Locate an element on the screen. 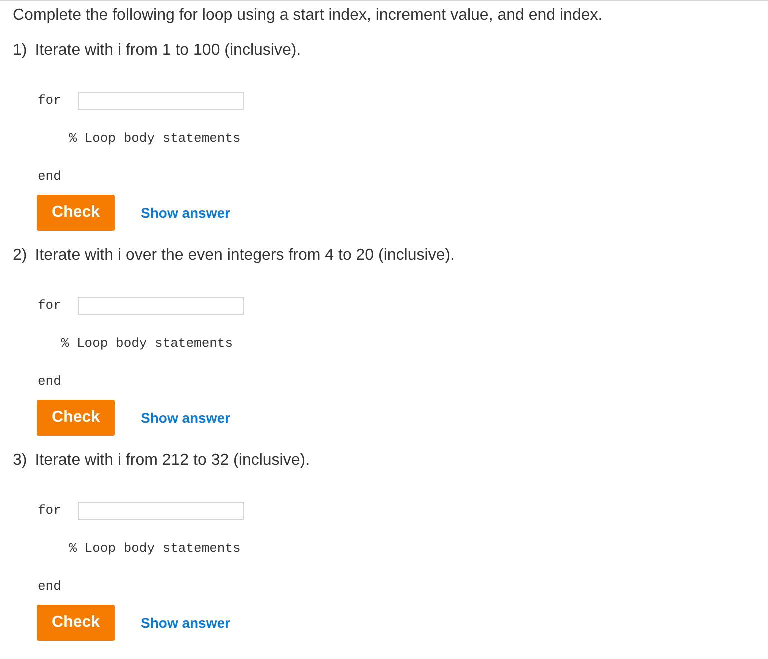  question-prompt: Iterate with i from 212 to 32 (inclusive). is located at coordinates (172, 461).